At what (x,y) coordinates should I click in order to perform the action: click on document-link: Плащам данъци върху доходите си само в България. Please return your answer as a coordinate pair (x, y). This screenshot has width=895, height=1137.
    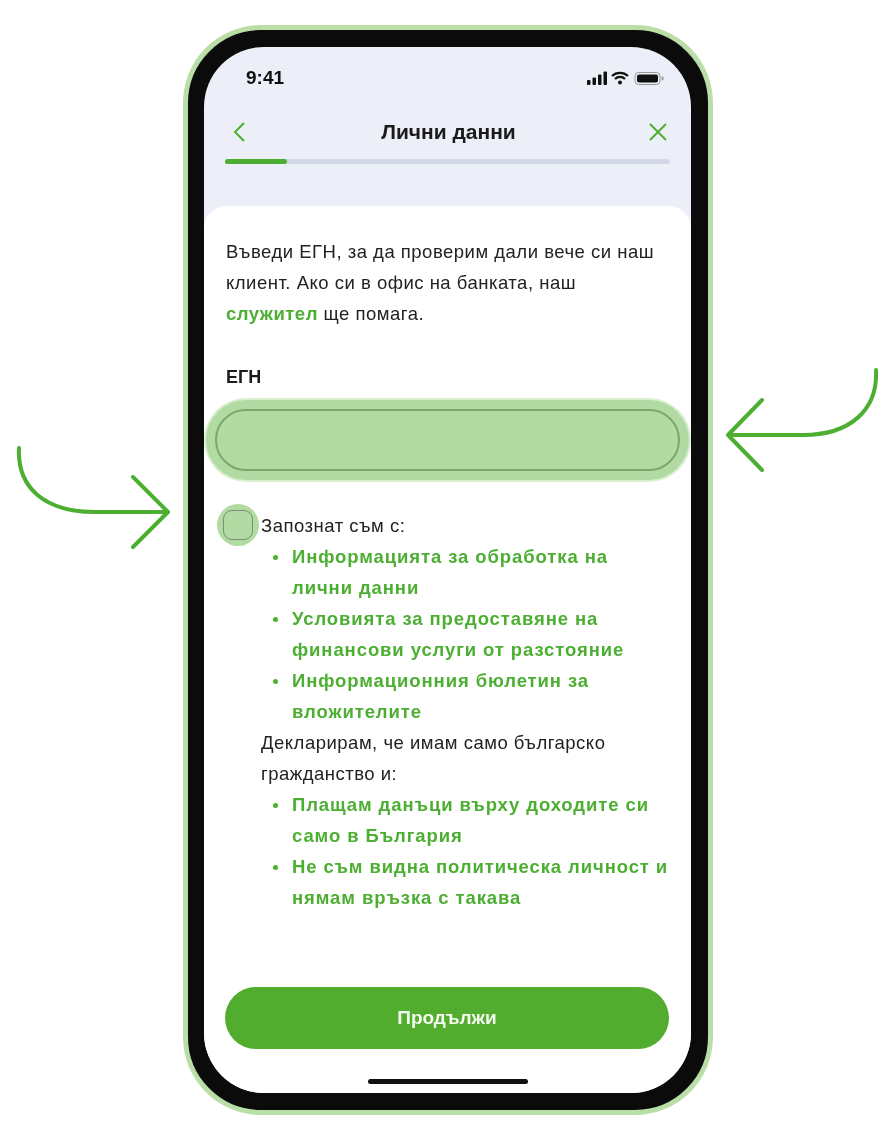
    Looking at the image, I should click on (480, 820).